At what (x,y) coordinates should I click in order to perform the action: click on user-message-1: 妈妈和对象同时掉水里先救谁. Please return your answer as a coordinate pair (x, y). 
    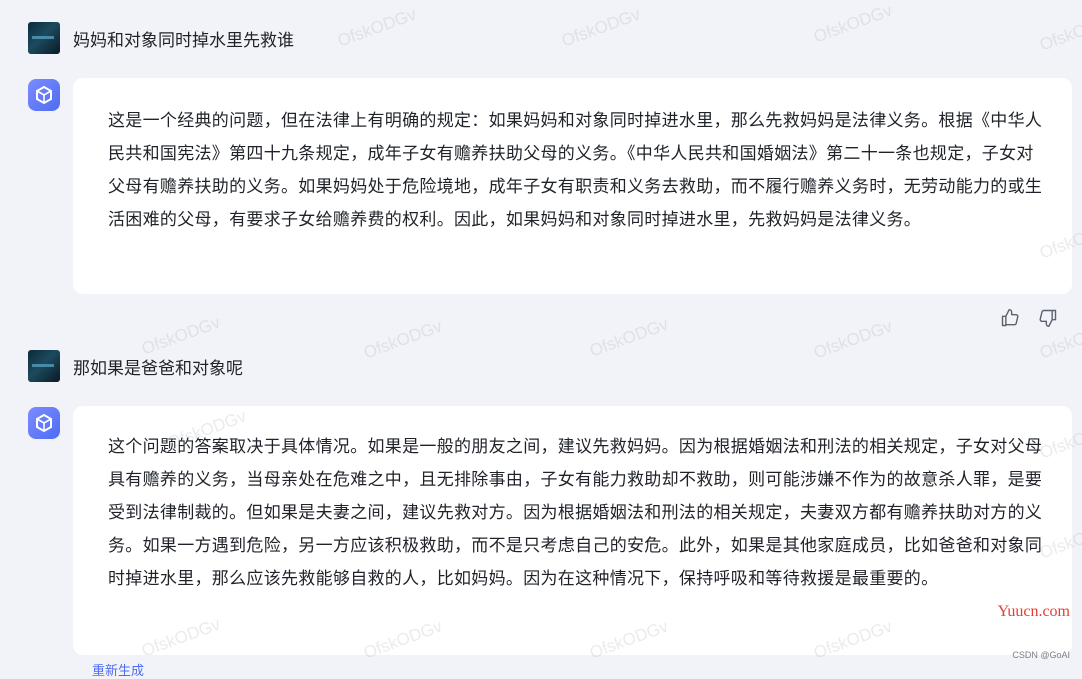
    Looking at the image, I should click on (161, 38).